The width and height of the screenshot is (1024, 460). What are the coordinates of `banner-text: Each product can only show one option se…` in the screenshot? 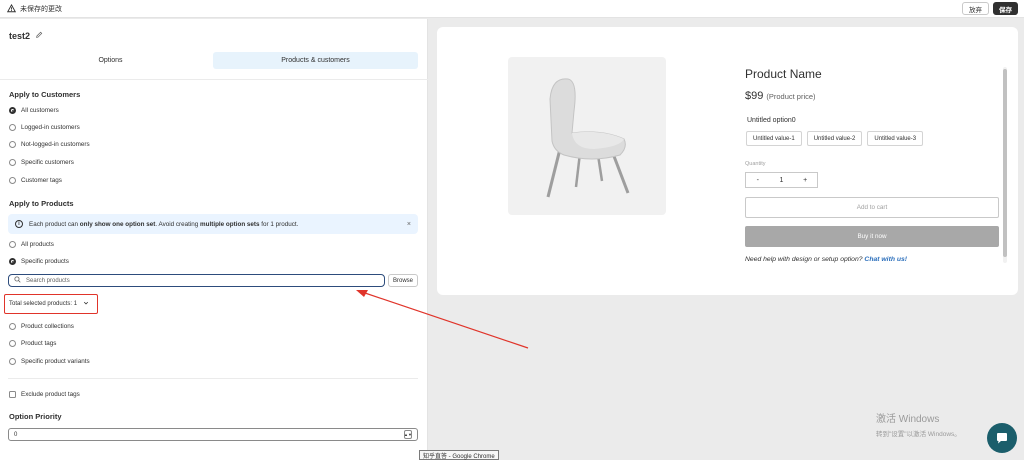 It's located at (164, 224).